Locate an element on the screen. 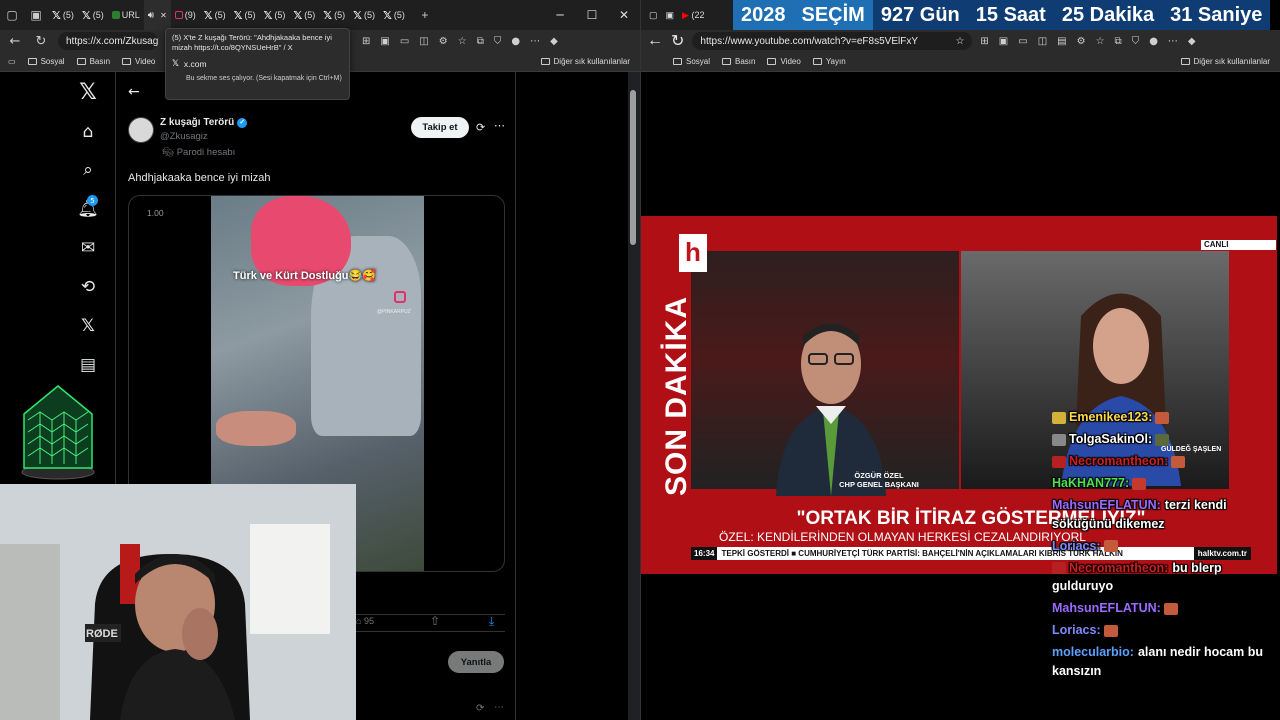 The width and height of the screenshot is (1280, 720). new-tab-button: + is located at coordinates (425, 15).